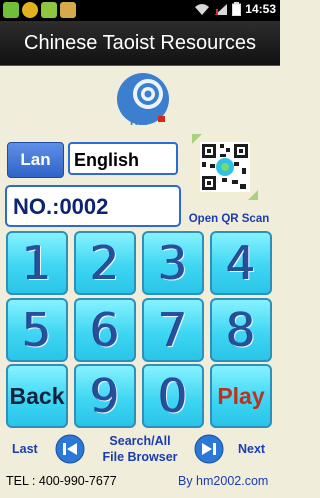  I want to click on open-qr-scan-link: Open QR Scan, so click(229, 219).